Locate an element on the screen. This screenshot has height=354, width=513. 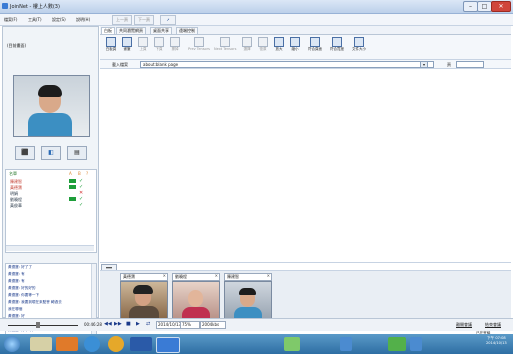
chat-line: 黃德寶: 有 is located at coordinates (16, 281).